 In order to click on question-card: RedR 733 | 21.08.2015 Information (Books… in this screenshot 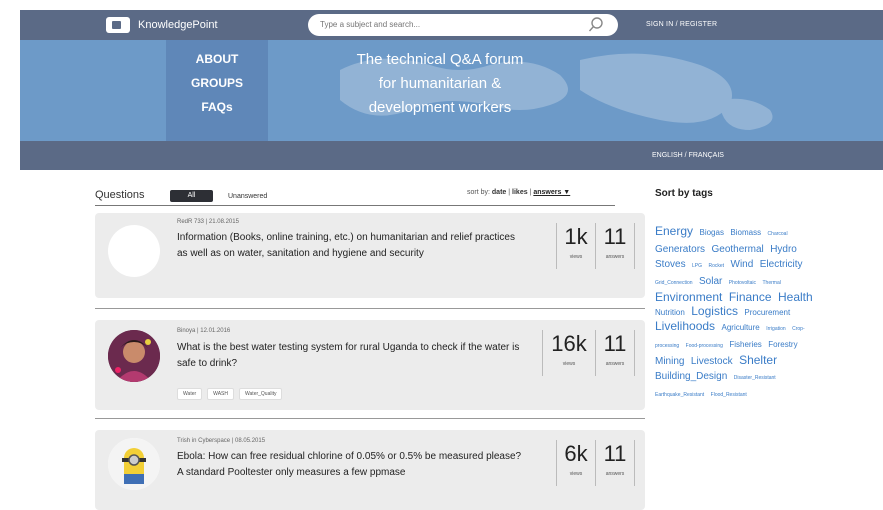, I will do `click(370, 255)`.